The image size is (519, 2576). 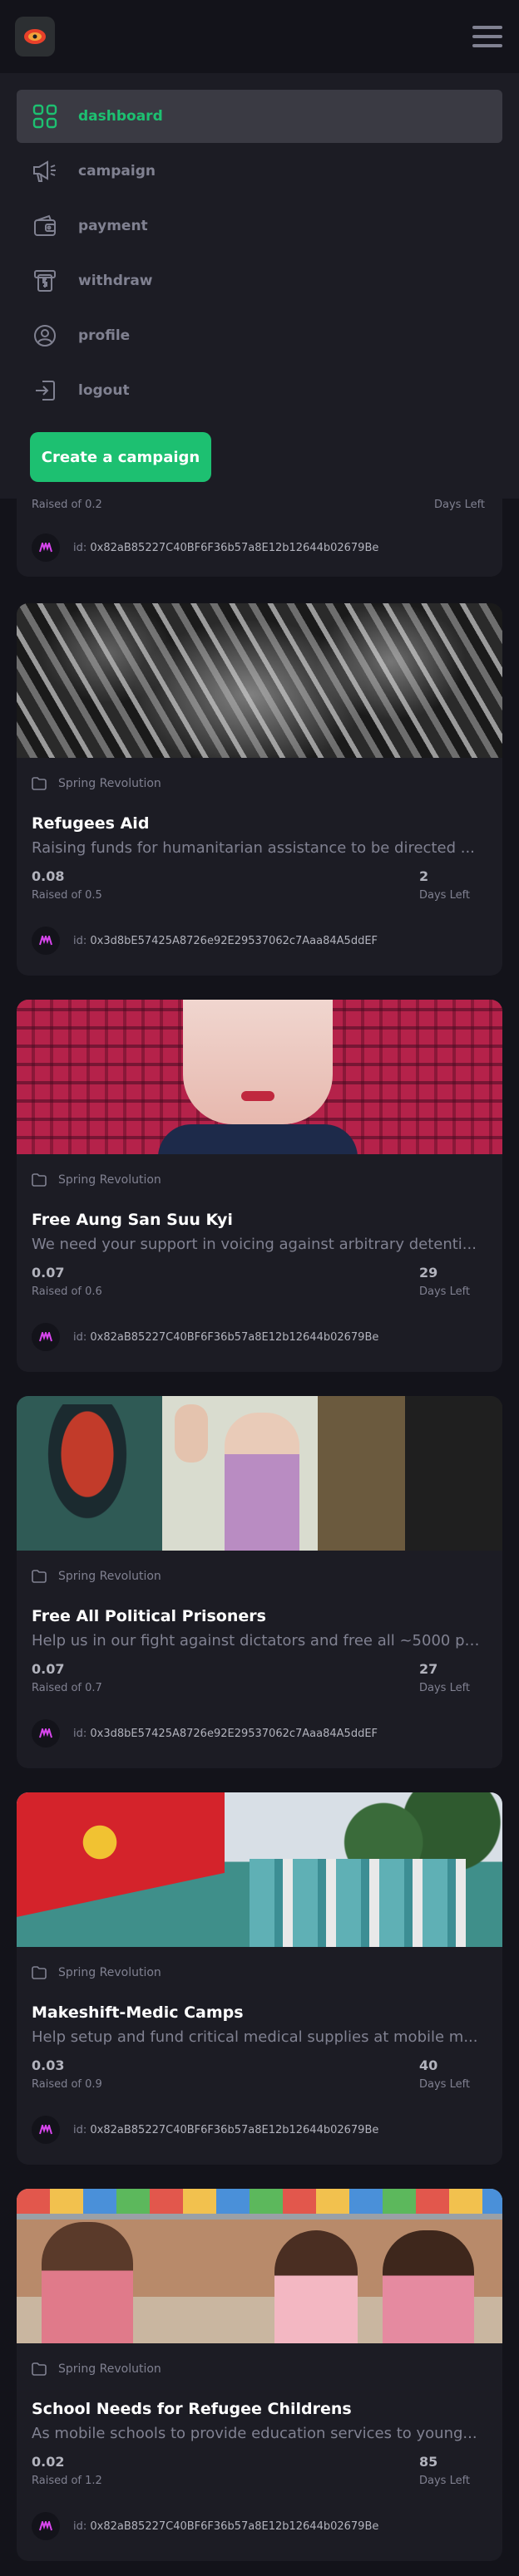 What do you see at coordinates (429, 2065) in the screenshot?
I see `days-left-value: 40` at bounding box center [429, 2065].